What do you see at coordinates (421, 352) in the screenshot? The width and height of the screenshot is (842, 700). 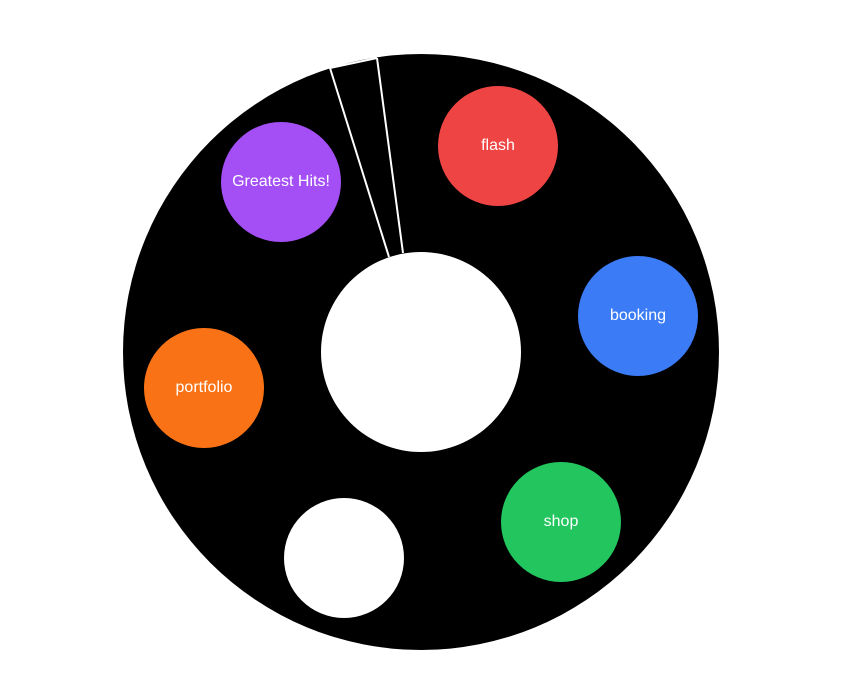 I see `center-hub` at bounding box center [421, 352].